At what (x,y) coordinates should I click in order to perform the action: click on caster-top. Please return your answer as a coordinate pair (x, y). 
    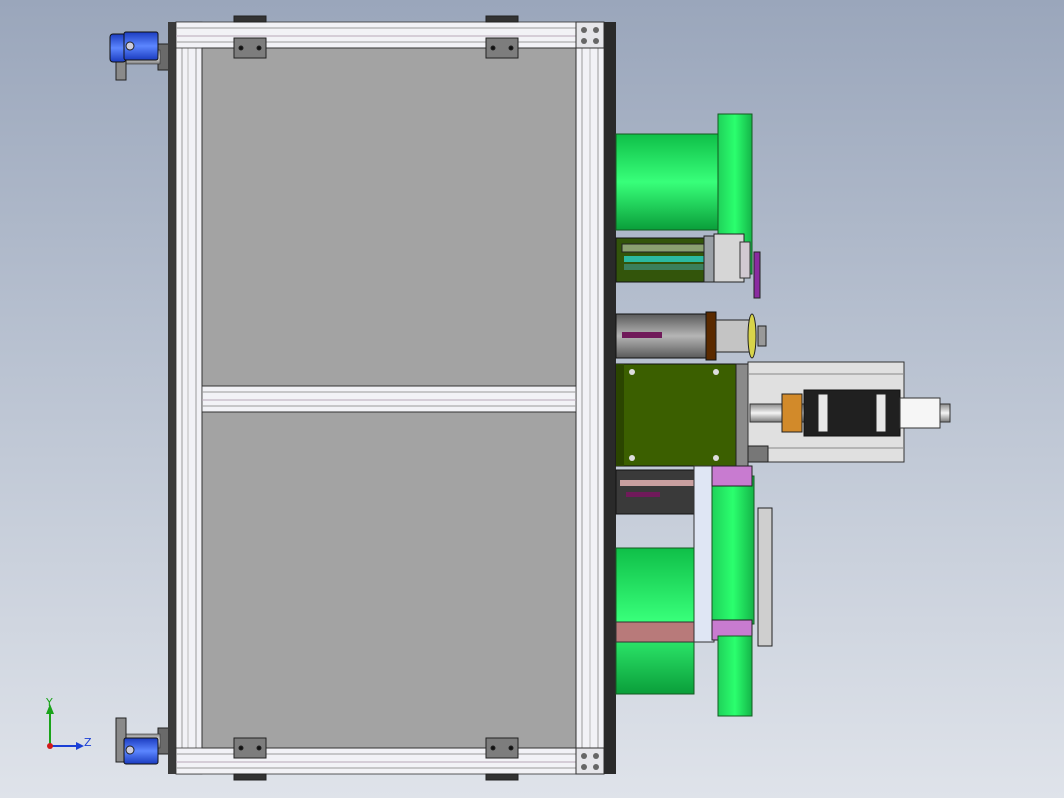
    Looking at the image, I should click on (142, 56).